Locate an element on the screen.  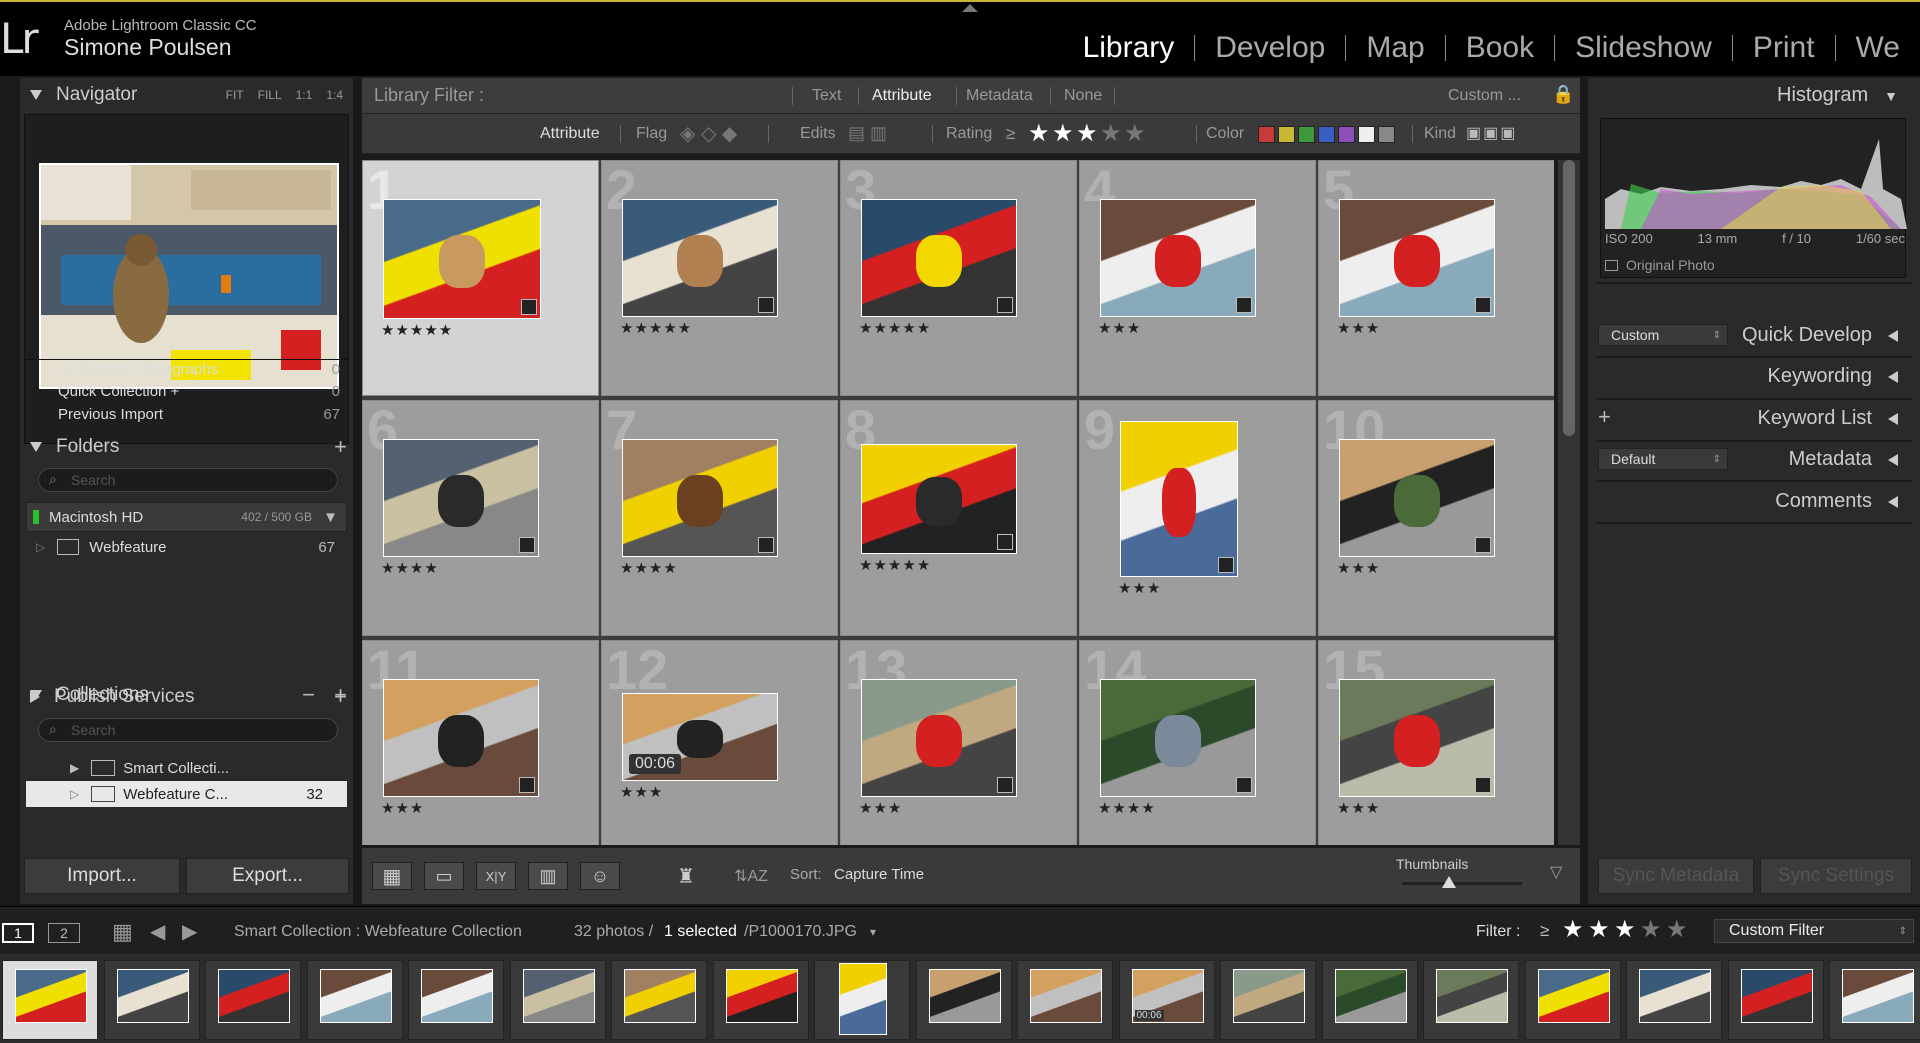
grid-cell: 13 ★★★ is located at coordinates (958, 742).